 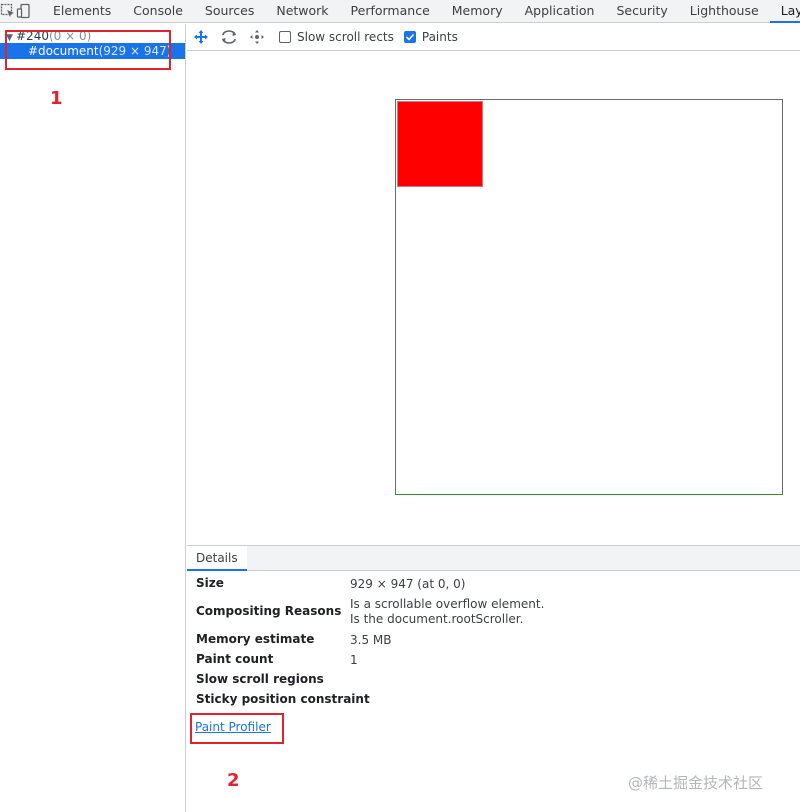 What do you see at coordinates (255, 639) in the screenshot?
I see `detail-key: Memory estimate` at bounding box center [255, 639].